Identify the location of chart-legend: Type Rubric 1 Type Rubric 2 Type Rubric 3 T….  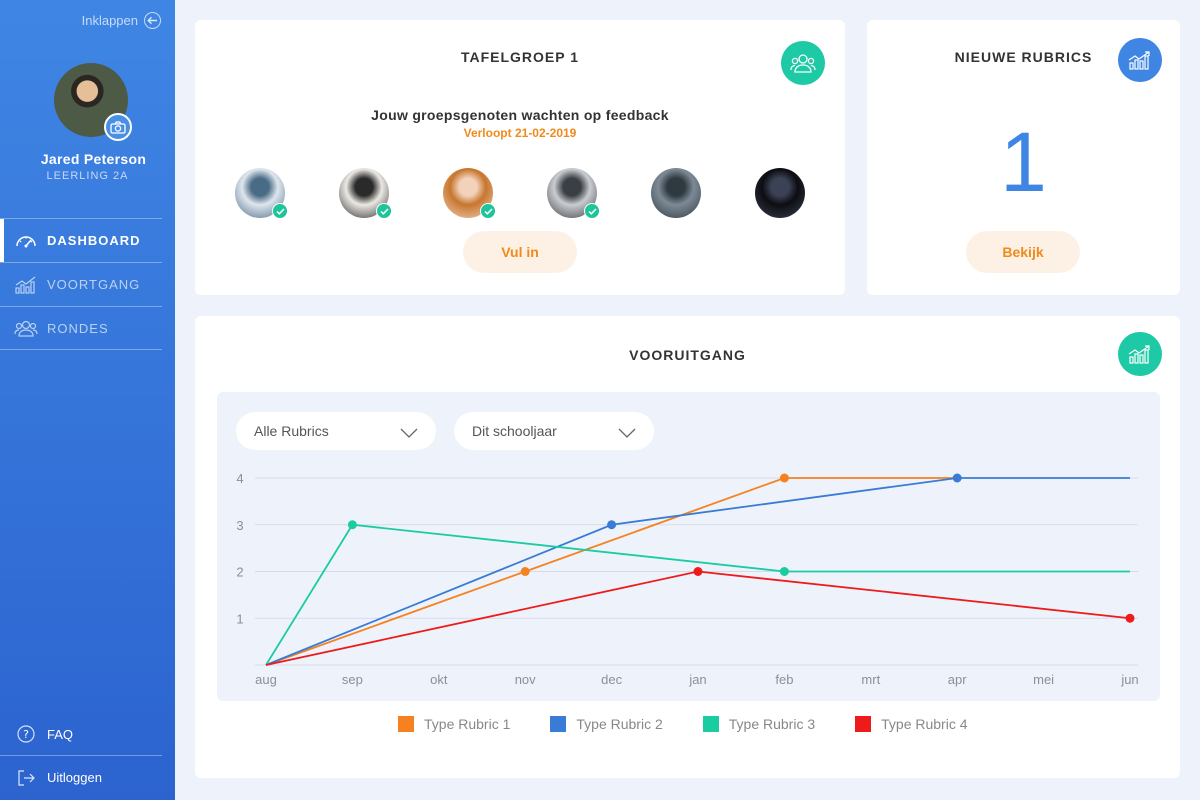
(703, 724).